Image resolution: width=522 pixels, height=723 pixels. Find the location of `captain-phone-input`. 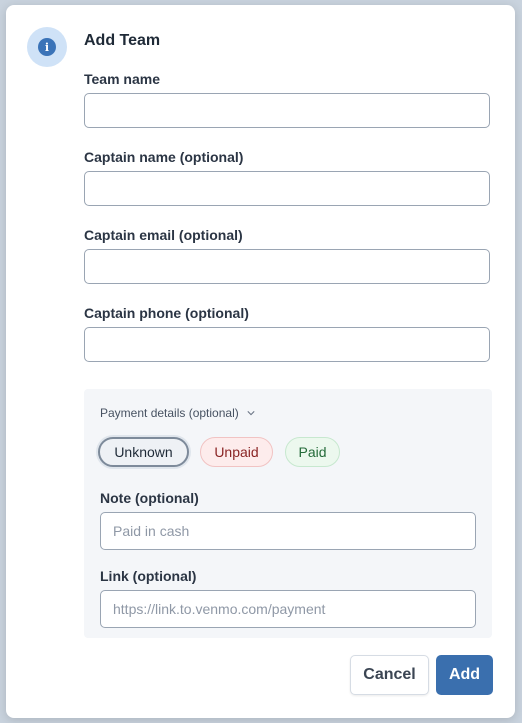

captain-phone-input is located at coordinates (287, 344).